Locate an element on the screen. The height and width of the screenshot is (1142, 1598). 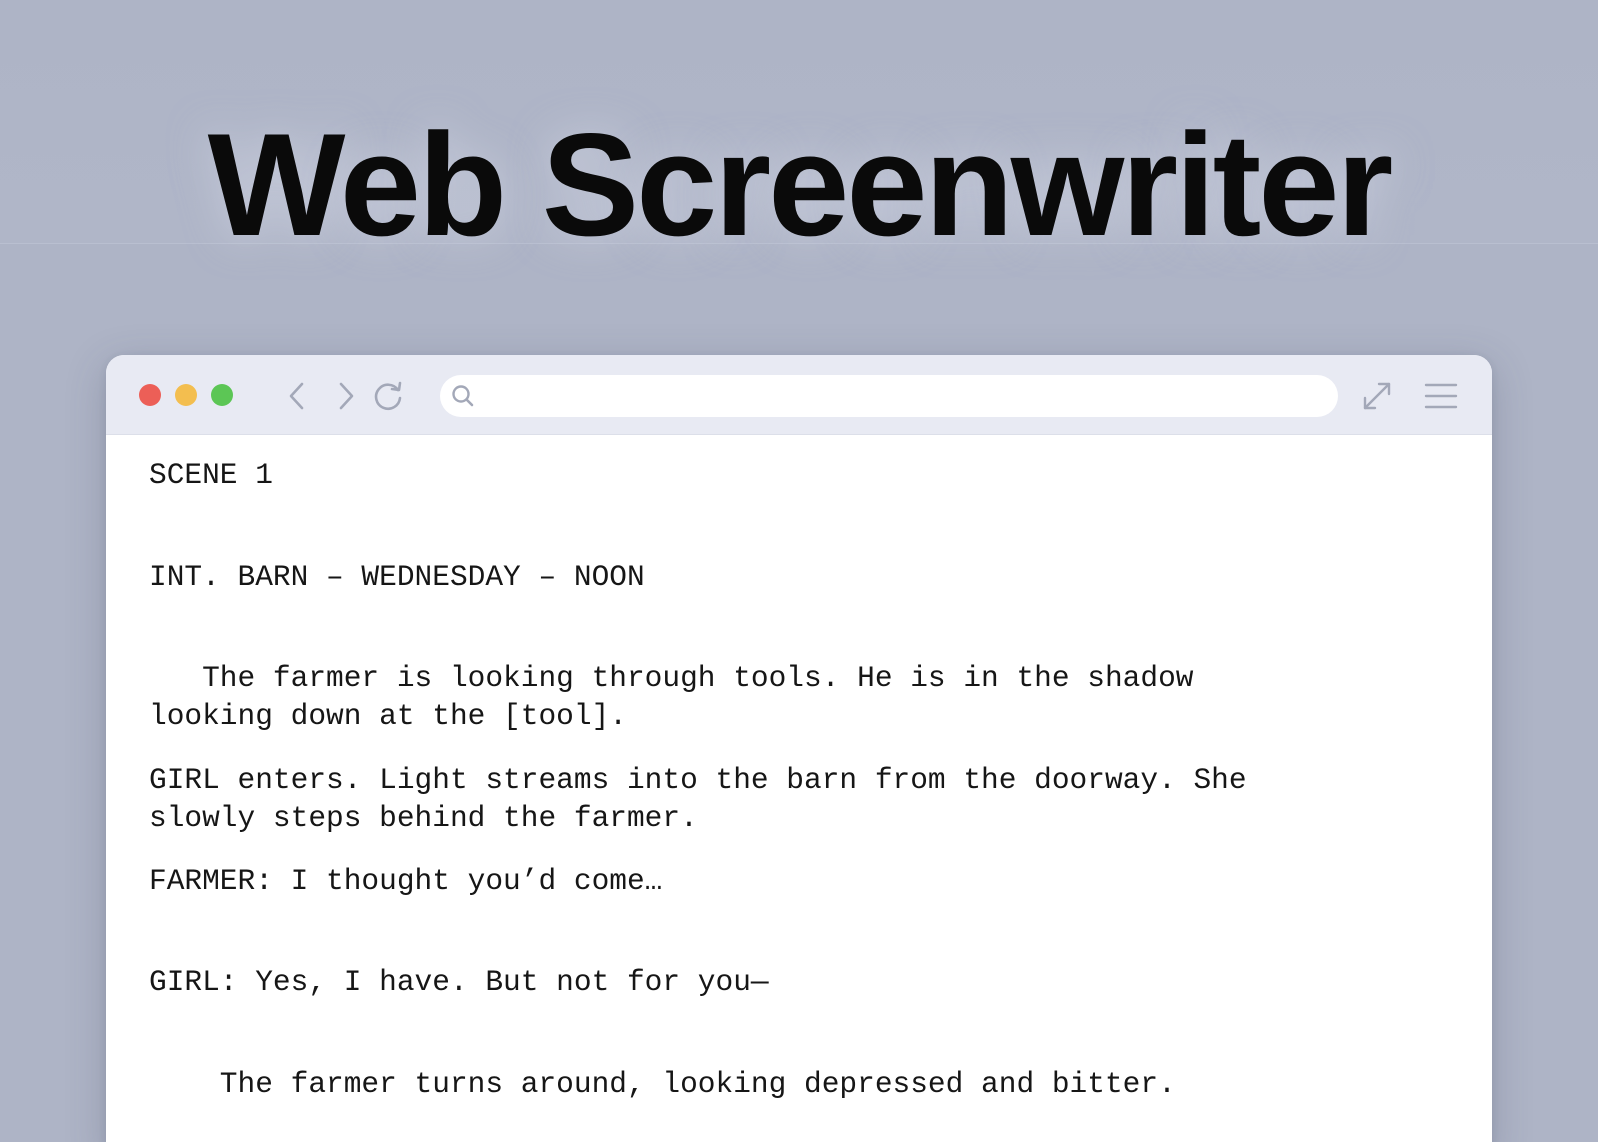
chevron-right-icon is located at coordinates (345, 396).